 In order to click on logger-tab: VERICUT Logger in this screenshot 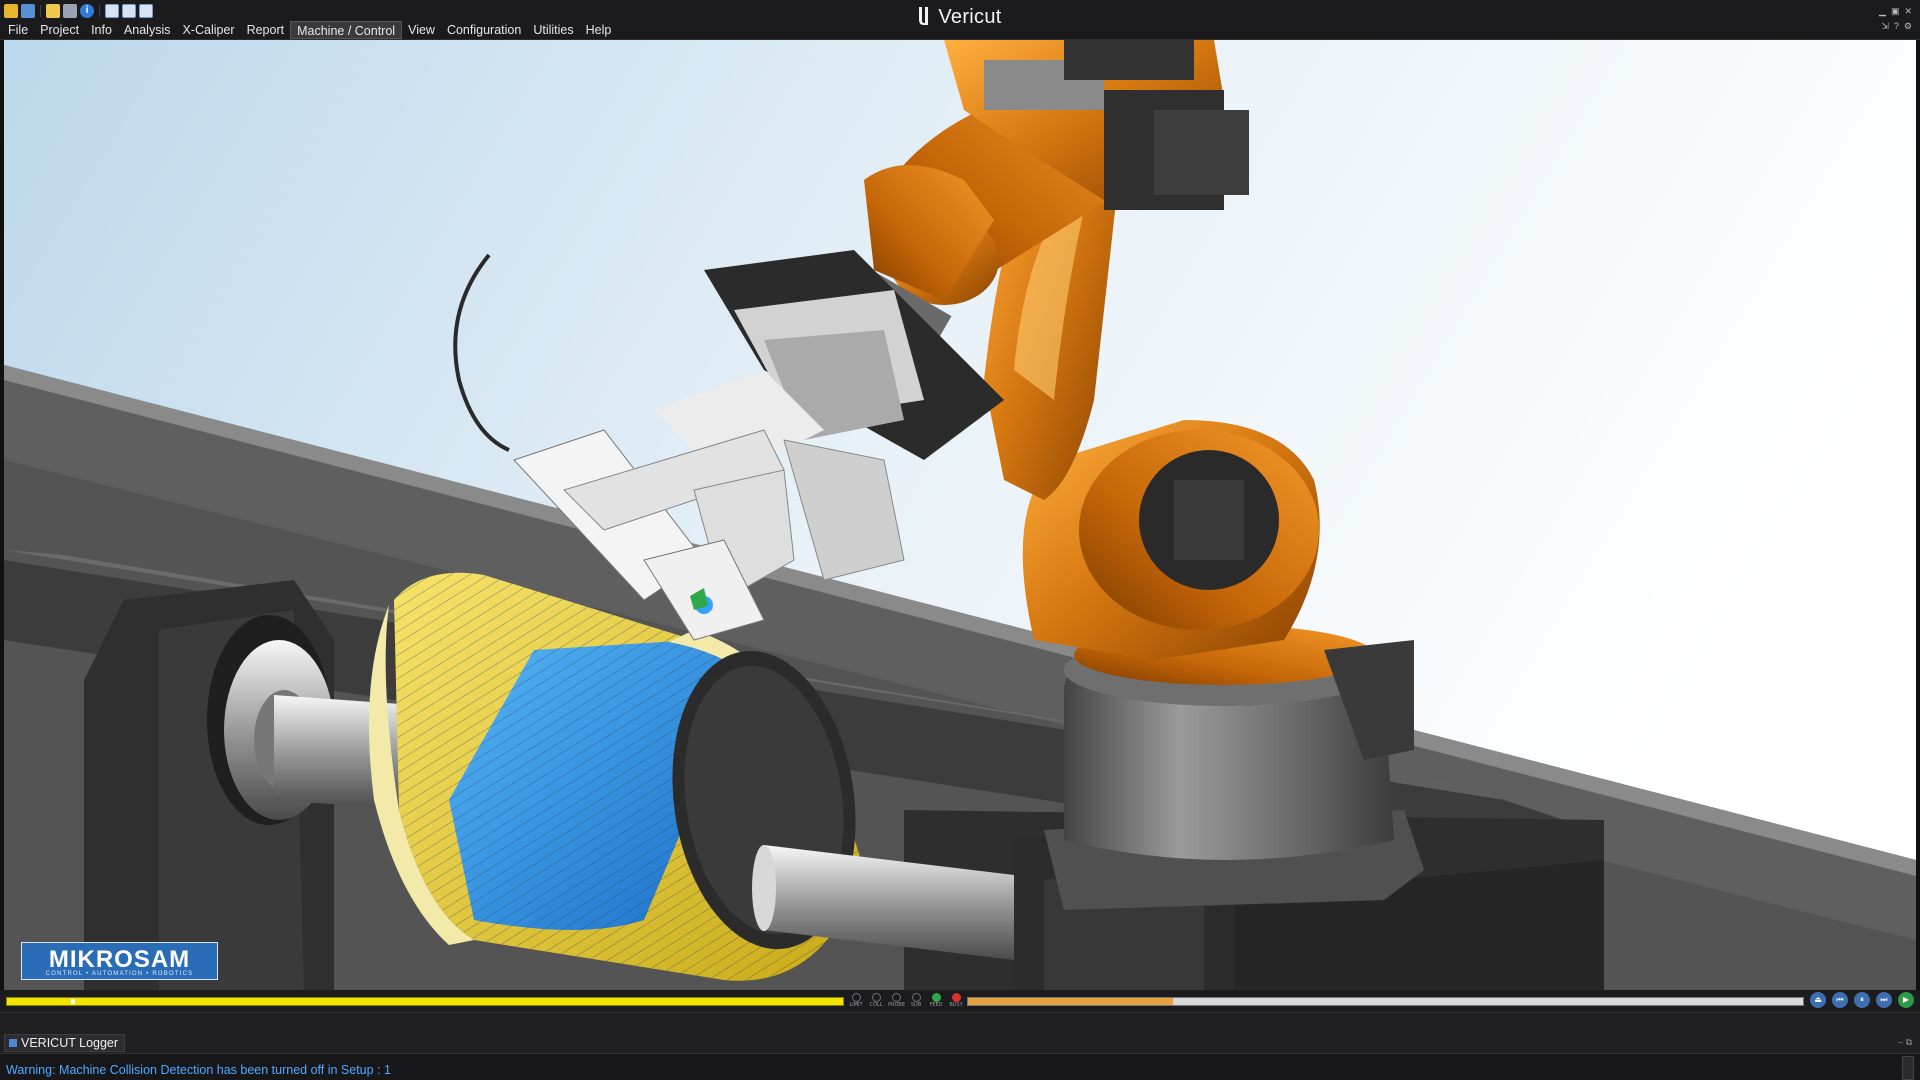, I will do `click(65, 1043)`.